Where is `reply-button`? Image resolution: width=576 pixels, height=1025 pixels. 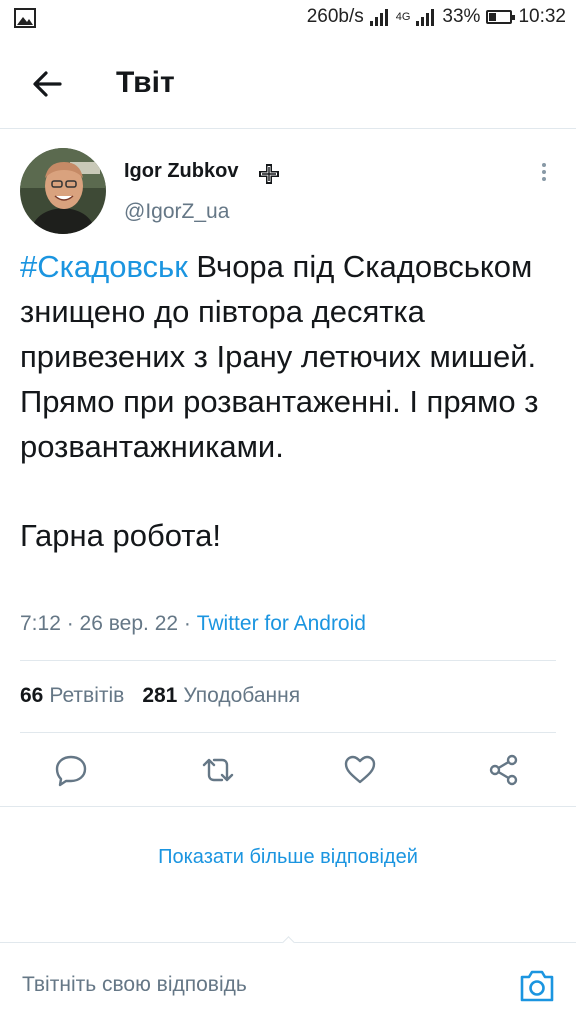
reply-button is located at coordinates (71, 770).